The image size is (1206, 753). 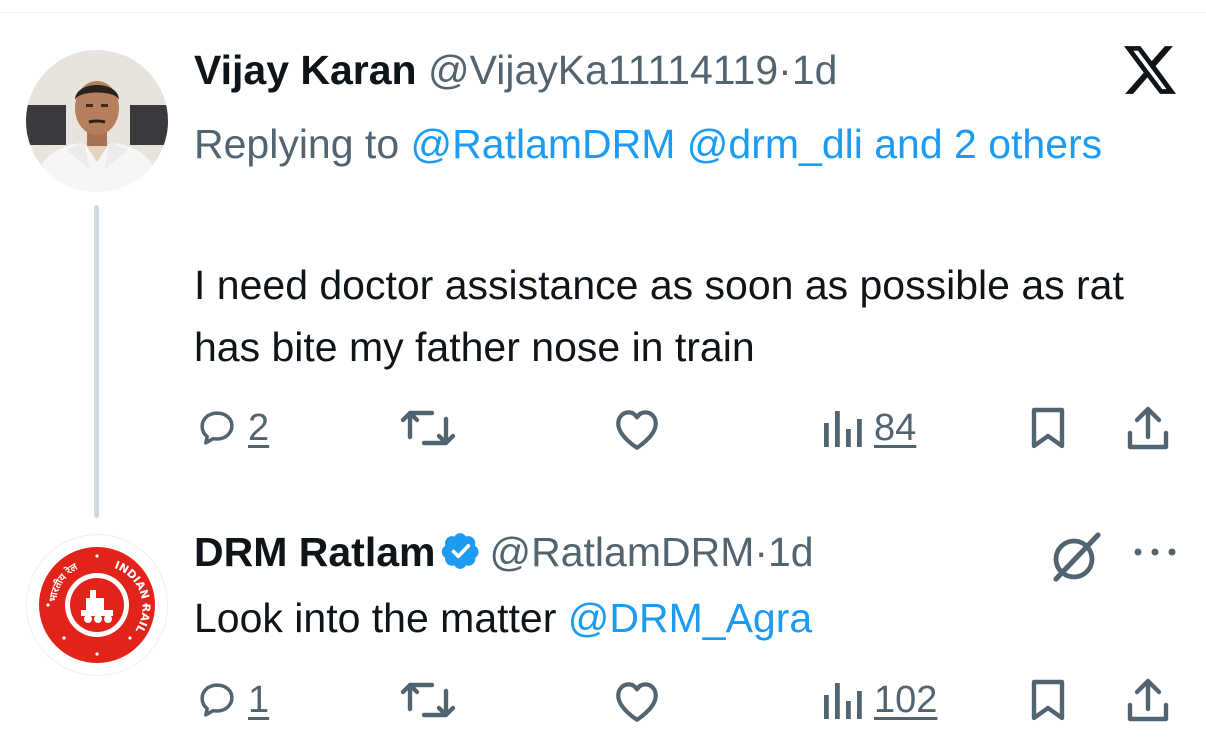 I want to click on replying-to-label: Replying to, so click(x=297, y=144).